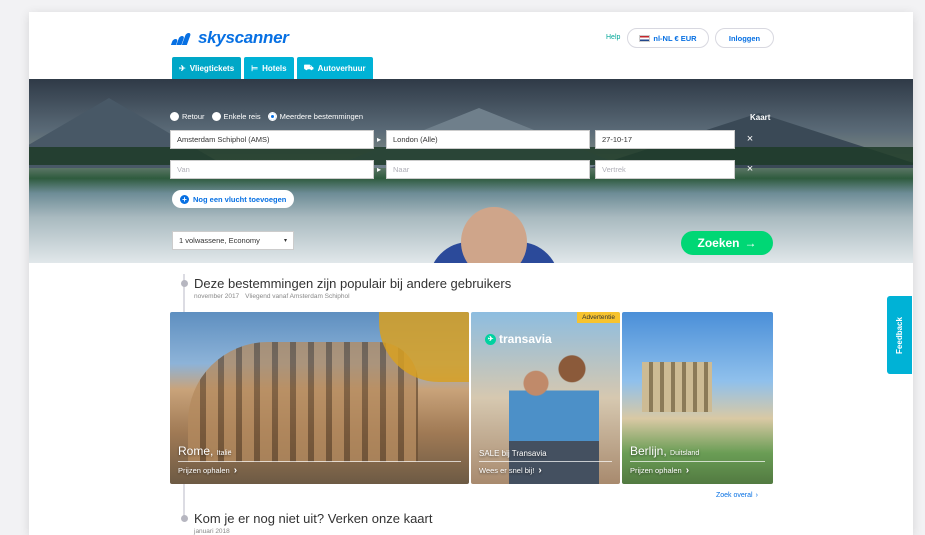 This screenshot has height=535, width=925. Describe the element at coordinates (525, 339) in the screenshot. I see `transavia-logo-text: transavia` at that location.